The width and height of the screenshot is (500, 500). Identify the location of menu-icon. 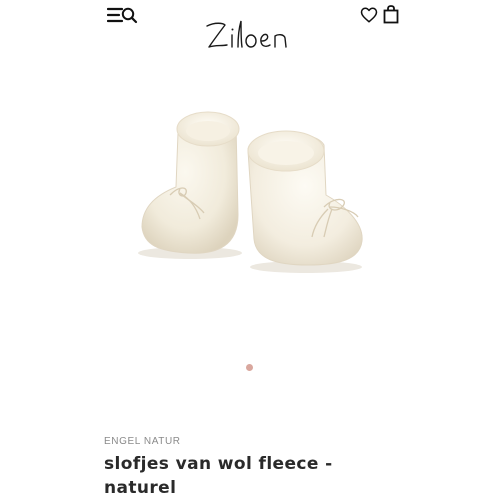
(122, 15).